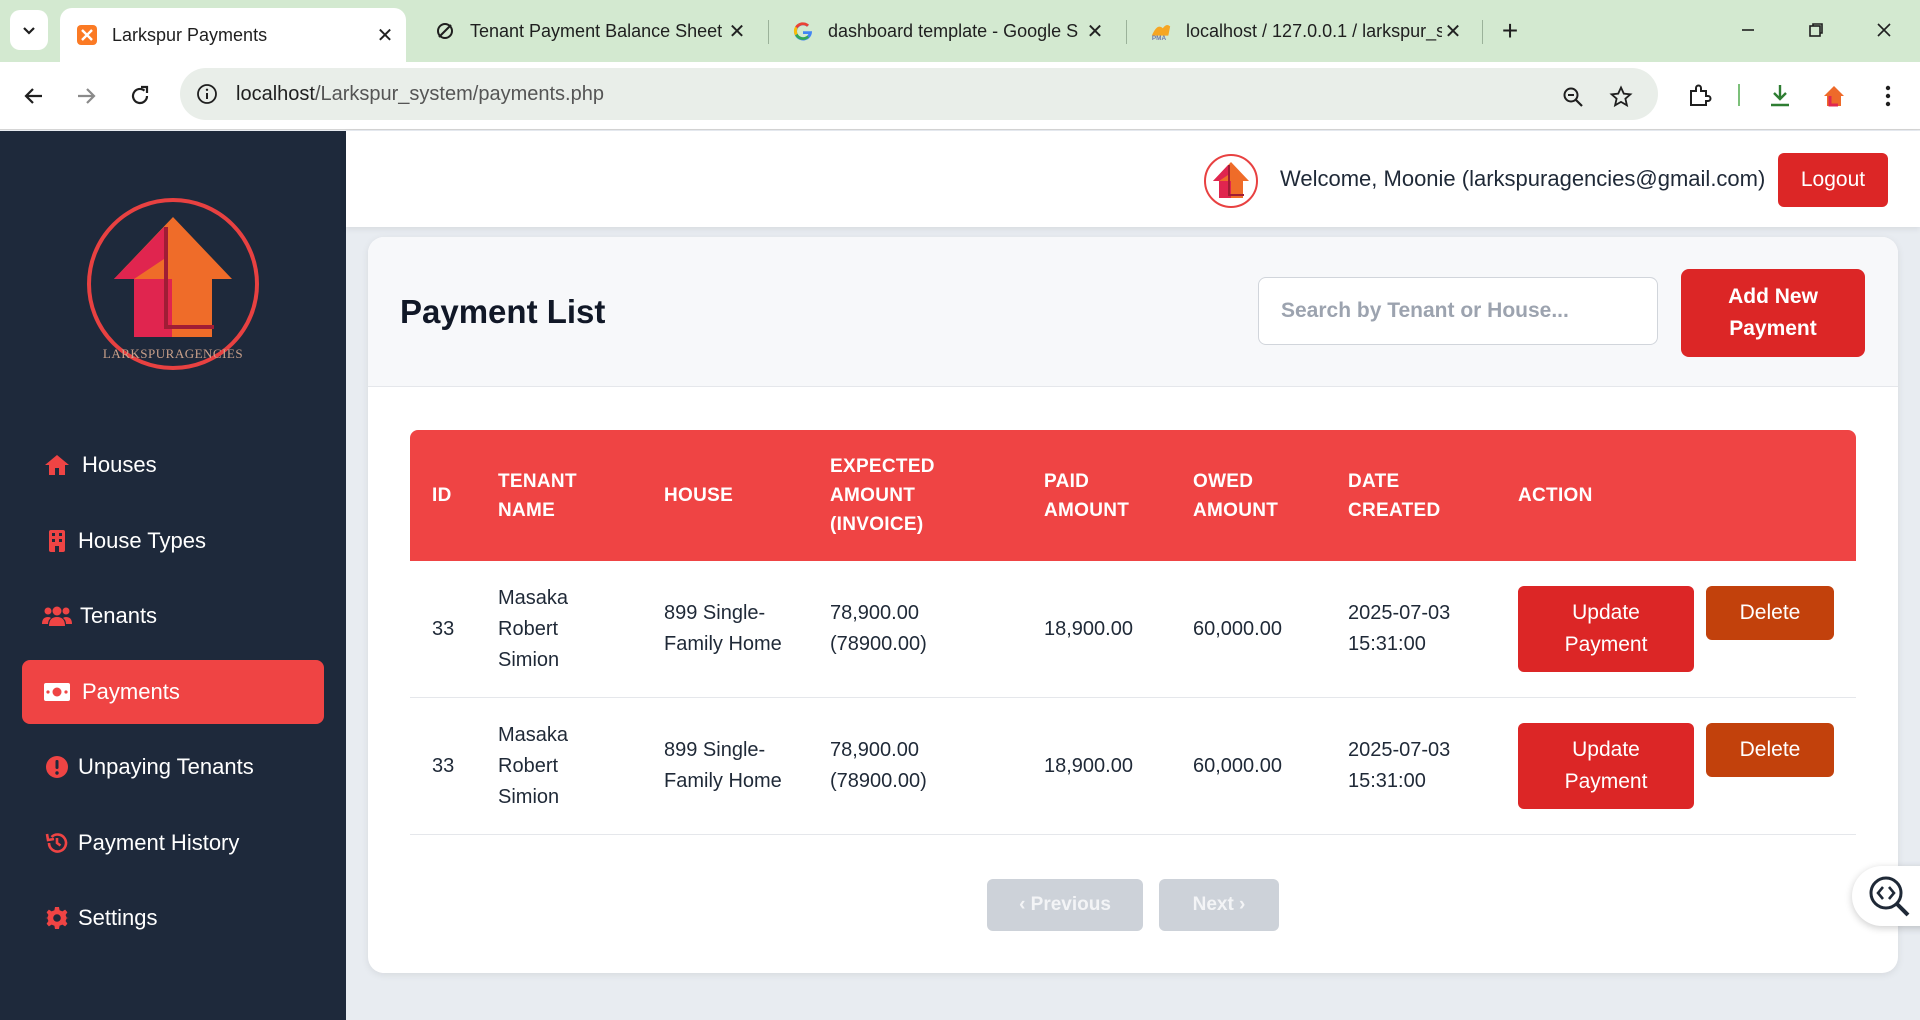 The image size is (1920, 1020). What do you see at coordinates (1780, 96) in the screenshot?
I see `download-icon` at bounding box center [1780, 96].